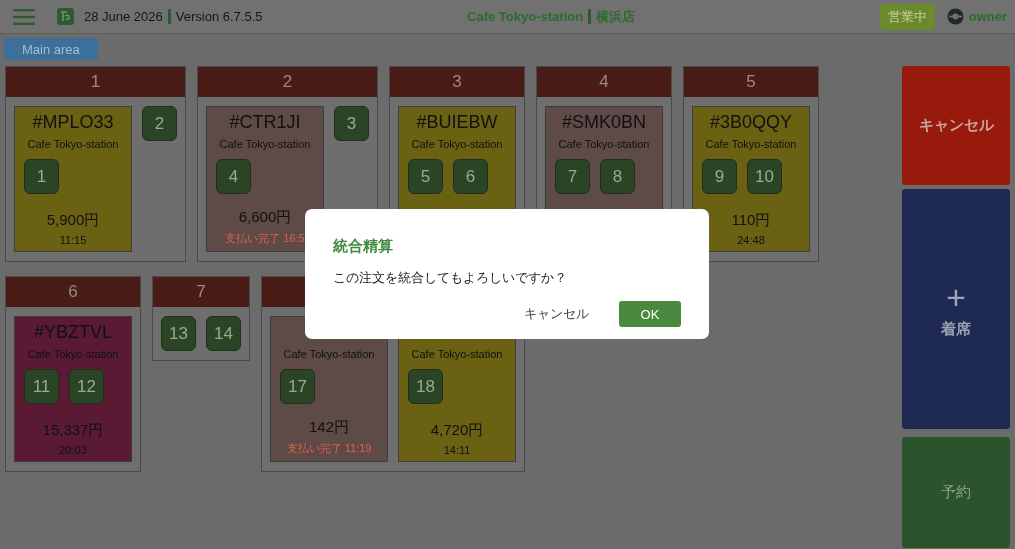  What do you see at coordinates (329, 448) in the screenshot?
I see `paid-status: 支払い完了 11:19` at bounding box center [329, 448].